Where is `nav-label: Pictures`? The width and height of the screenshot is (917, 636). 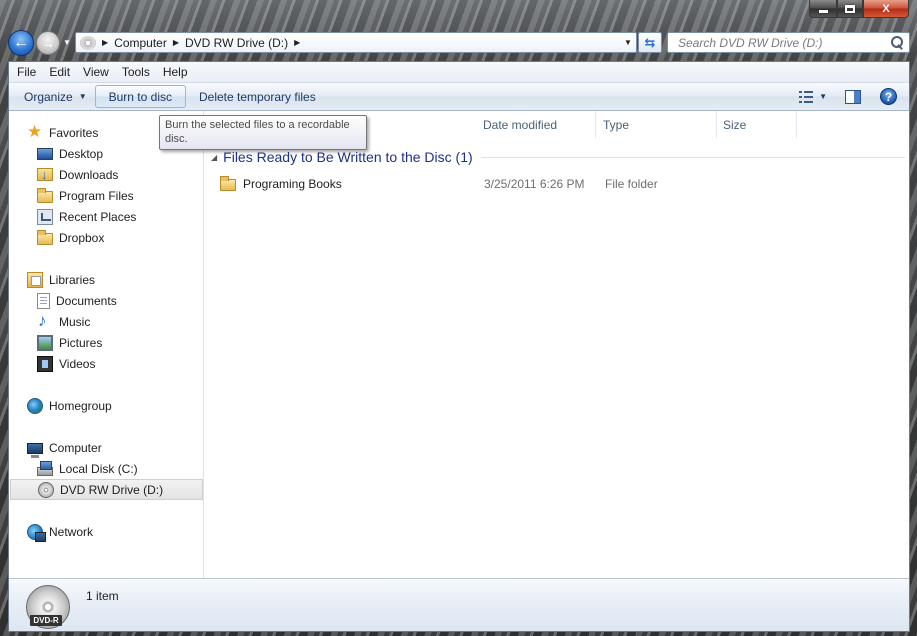
nav-label: Pictures is located at coordinates (81, 342).